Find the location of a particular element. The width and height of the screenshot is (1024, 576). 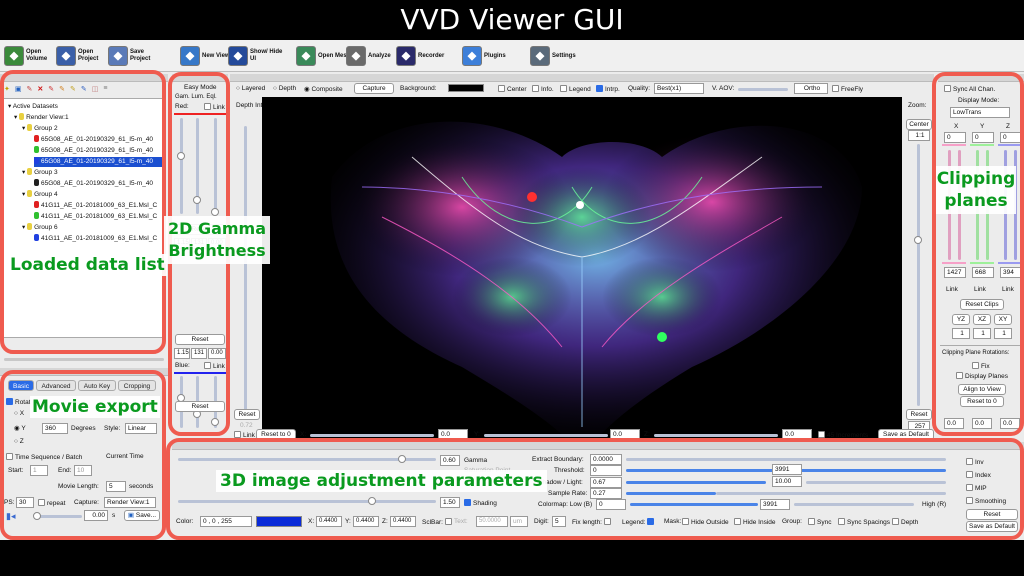

center-checkbox: Center is located at coordinates (512, 89).